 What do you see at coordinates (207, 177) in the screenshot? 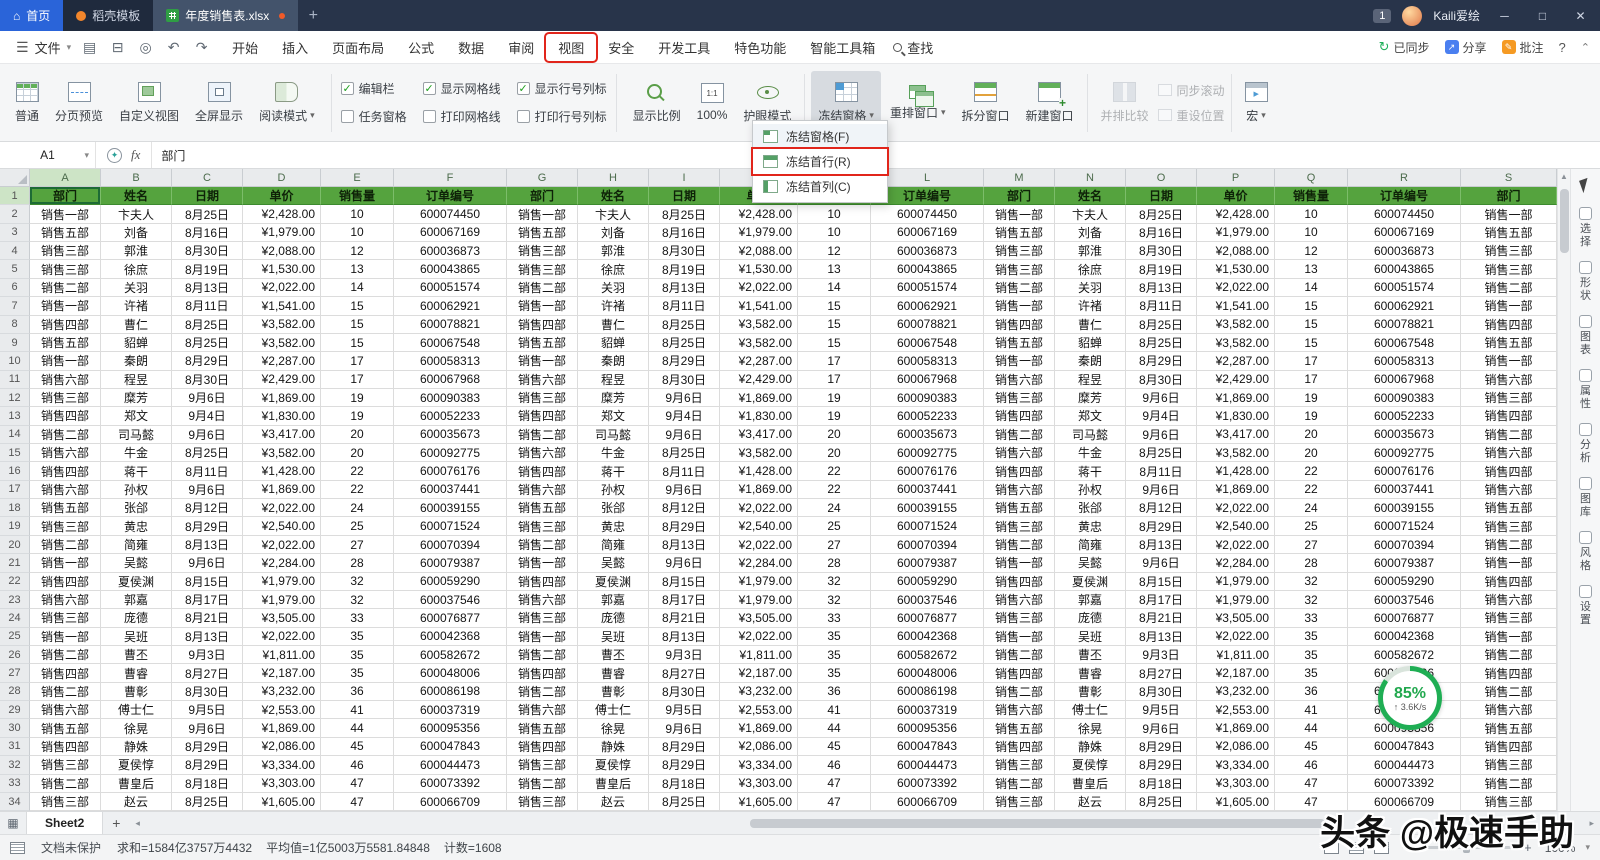
I see `column-header-C: C` at bounding box center [207, 177].